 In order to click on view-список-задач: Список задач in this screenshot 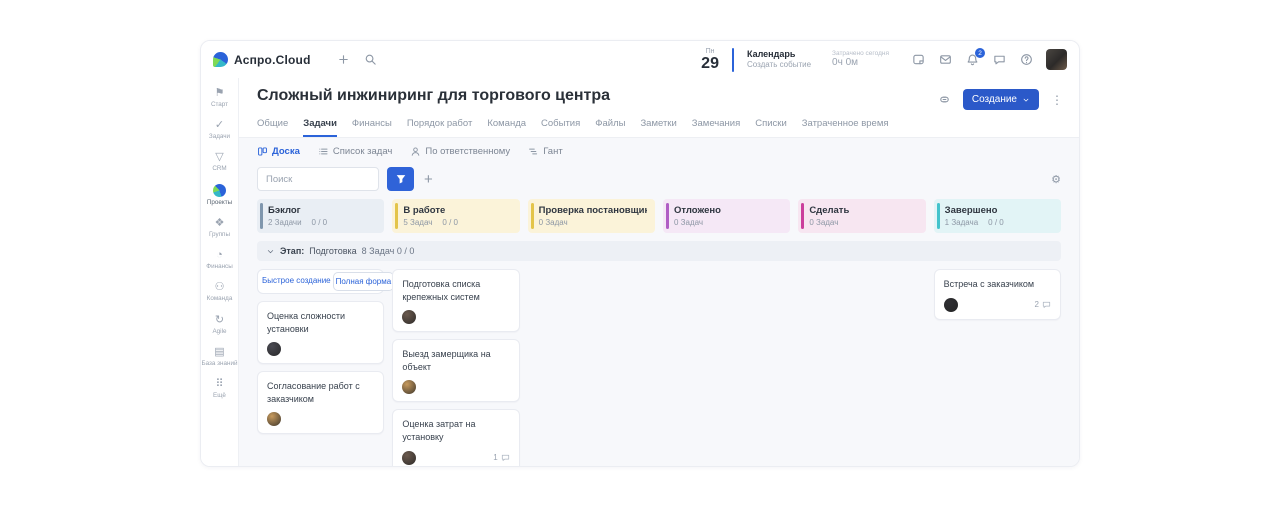, I will do `click(355, 151)`.